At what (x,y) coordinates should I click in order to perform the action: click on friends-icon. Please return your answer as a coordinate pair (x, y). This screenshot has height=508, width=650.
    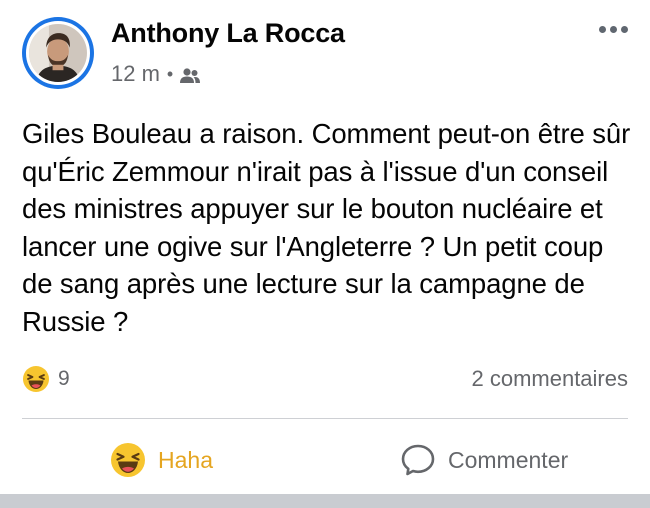
    Looking at the image, I should click on (190, 74).